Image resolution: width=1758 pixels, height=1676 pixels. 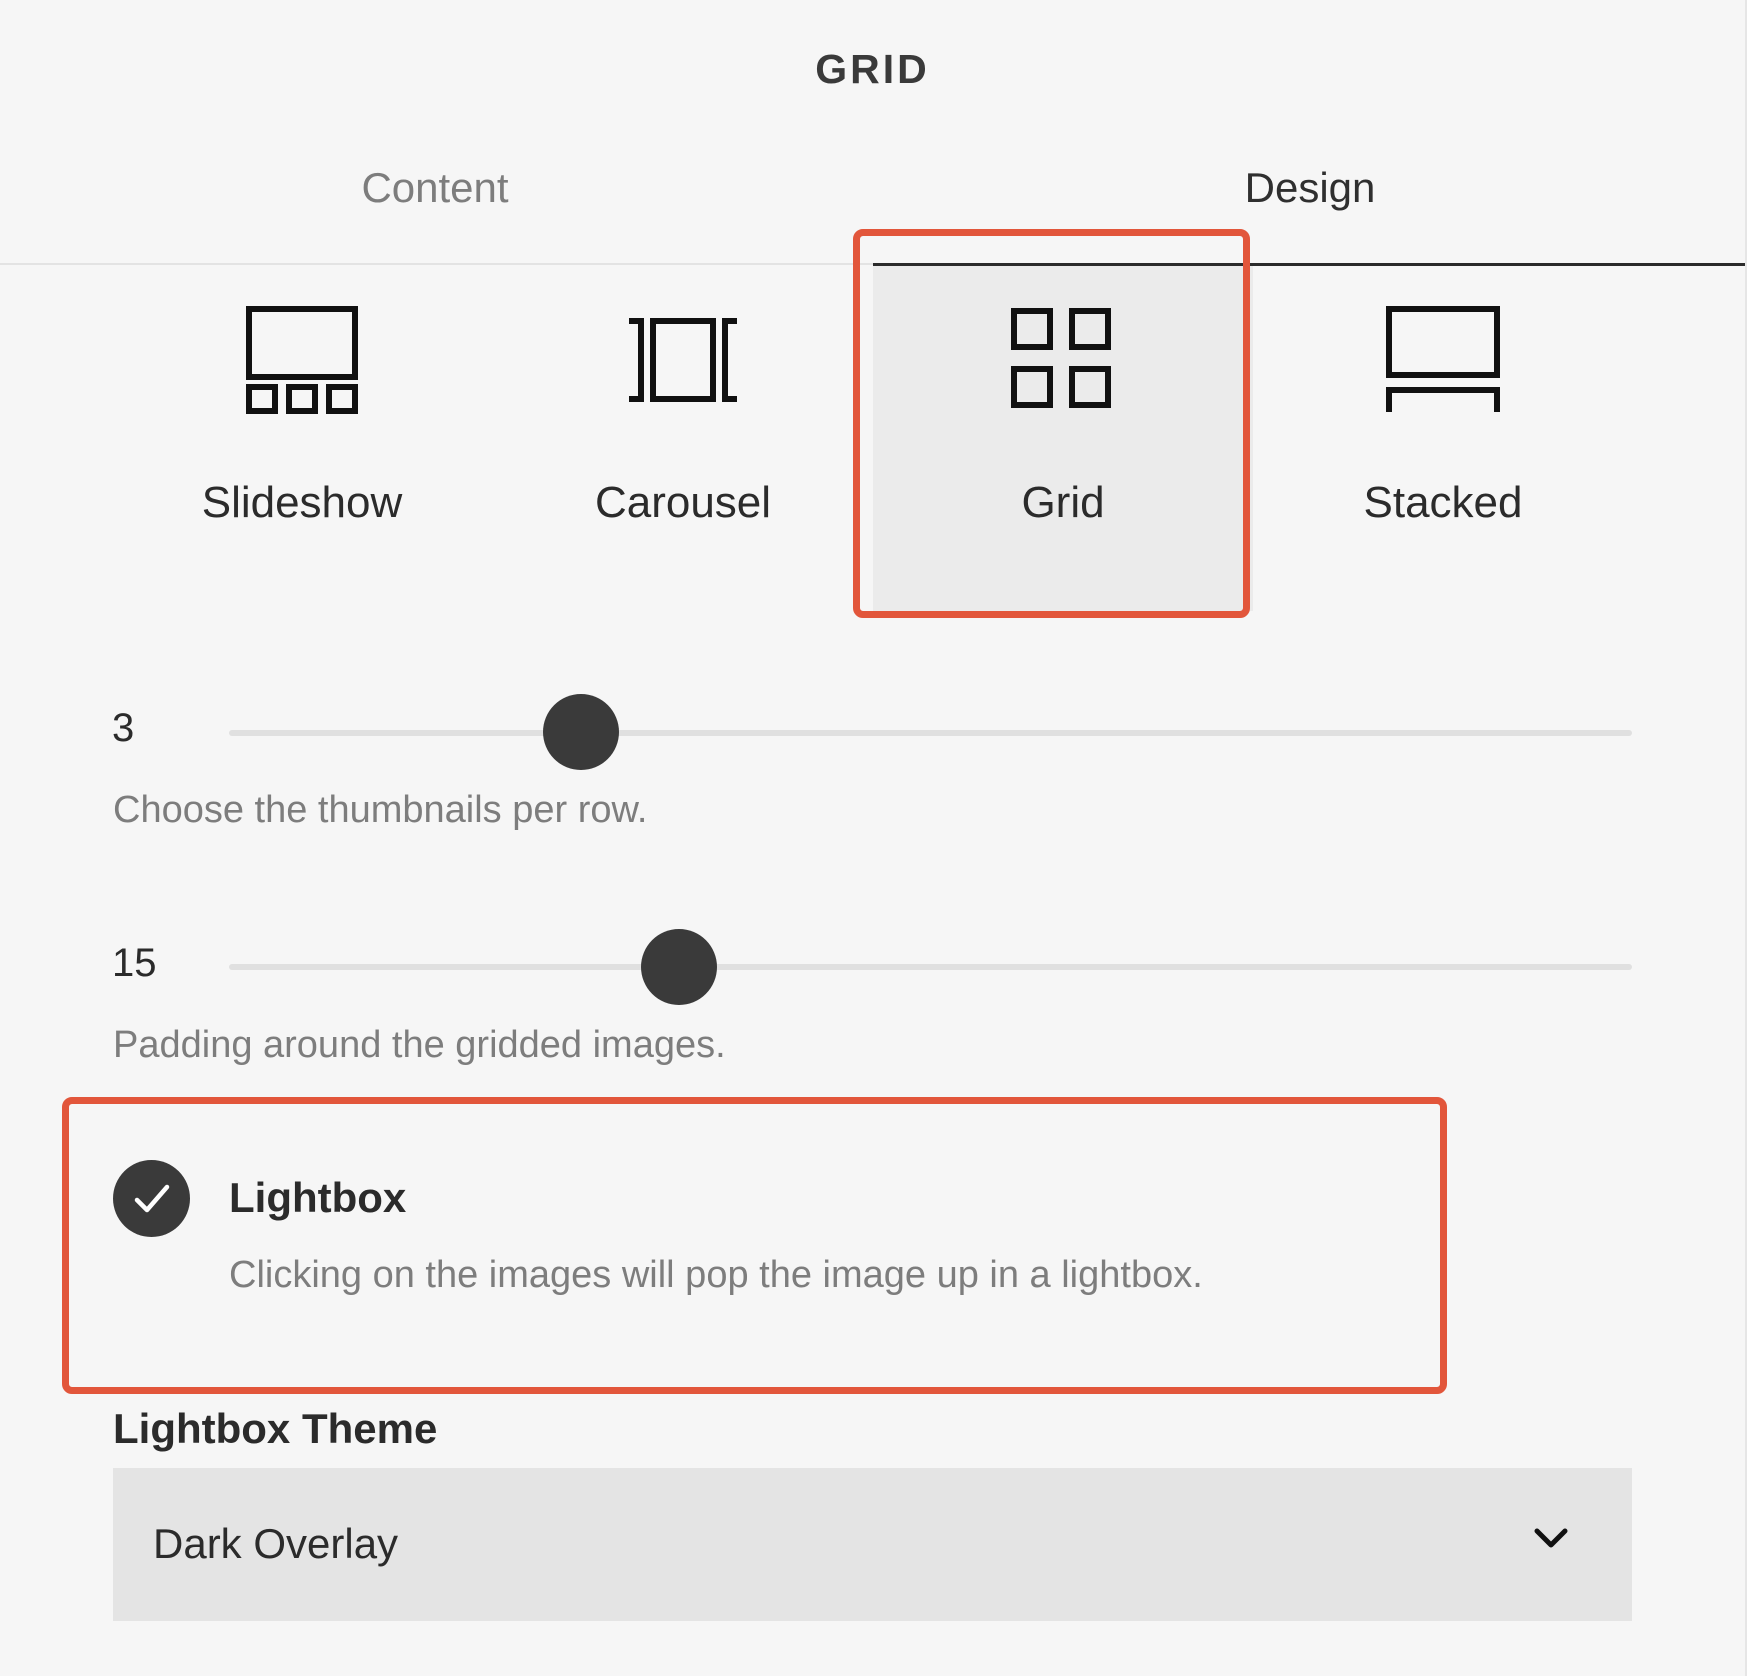 I want to click on padding-value: 15, so click(x=134, y=963).